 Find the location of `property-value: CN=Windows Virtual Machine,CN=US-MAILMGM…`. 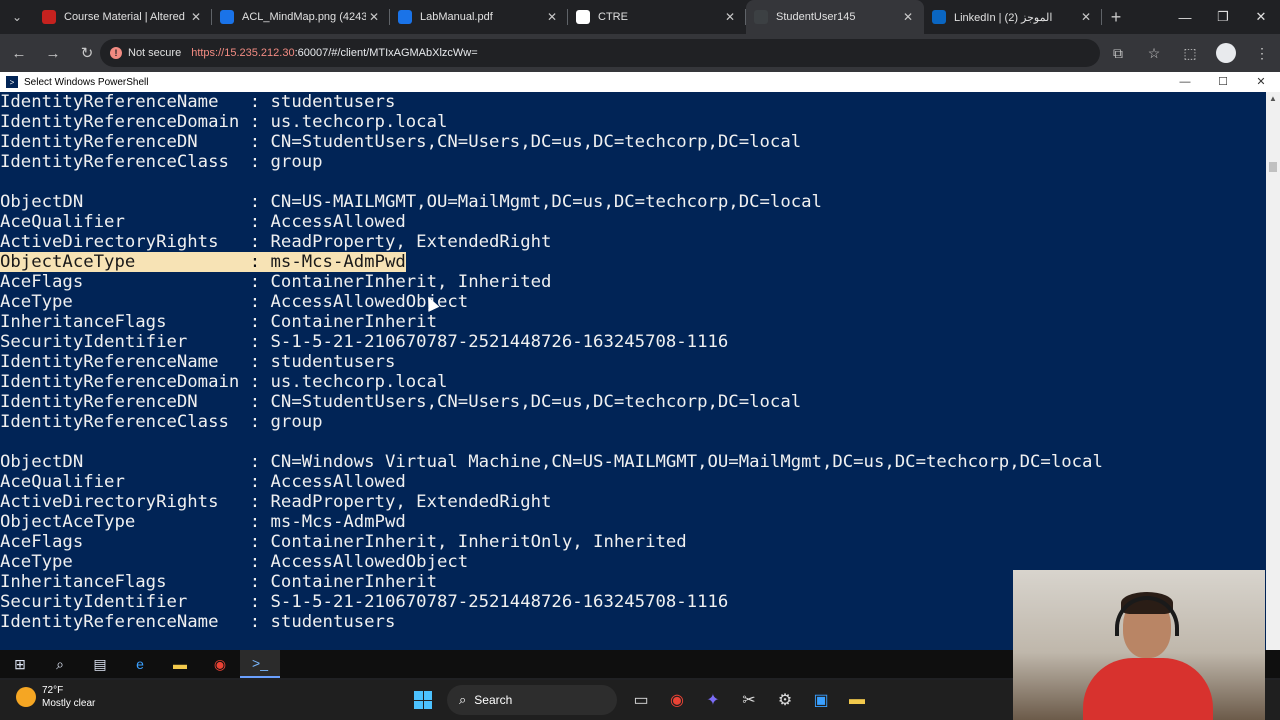

property-value: CN=Windows Virtual Machine,CN=US-MAILMGM… is located at coordinates (686, 462).